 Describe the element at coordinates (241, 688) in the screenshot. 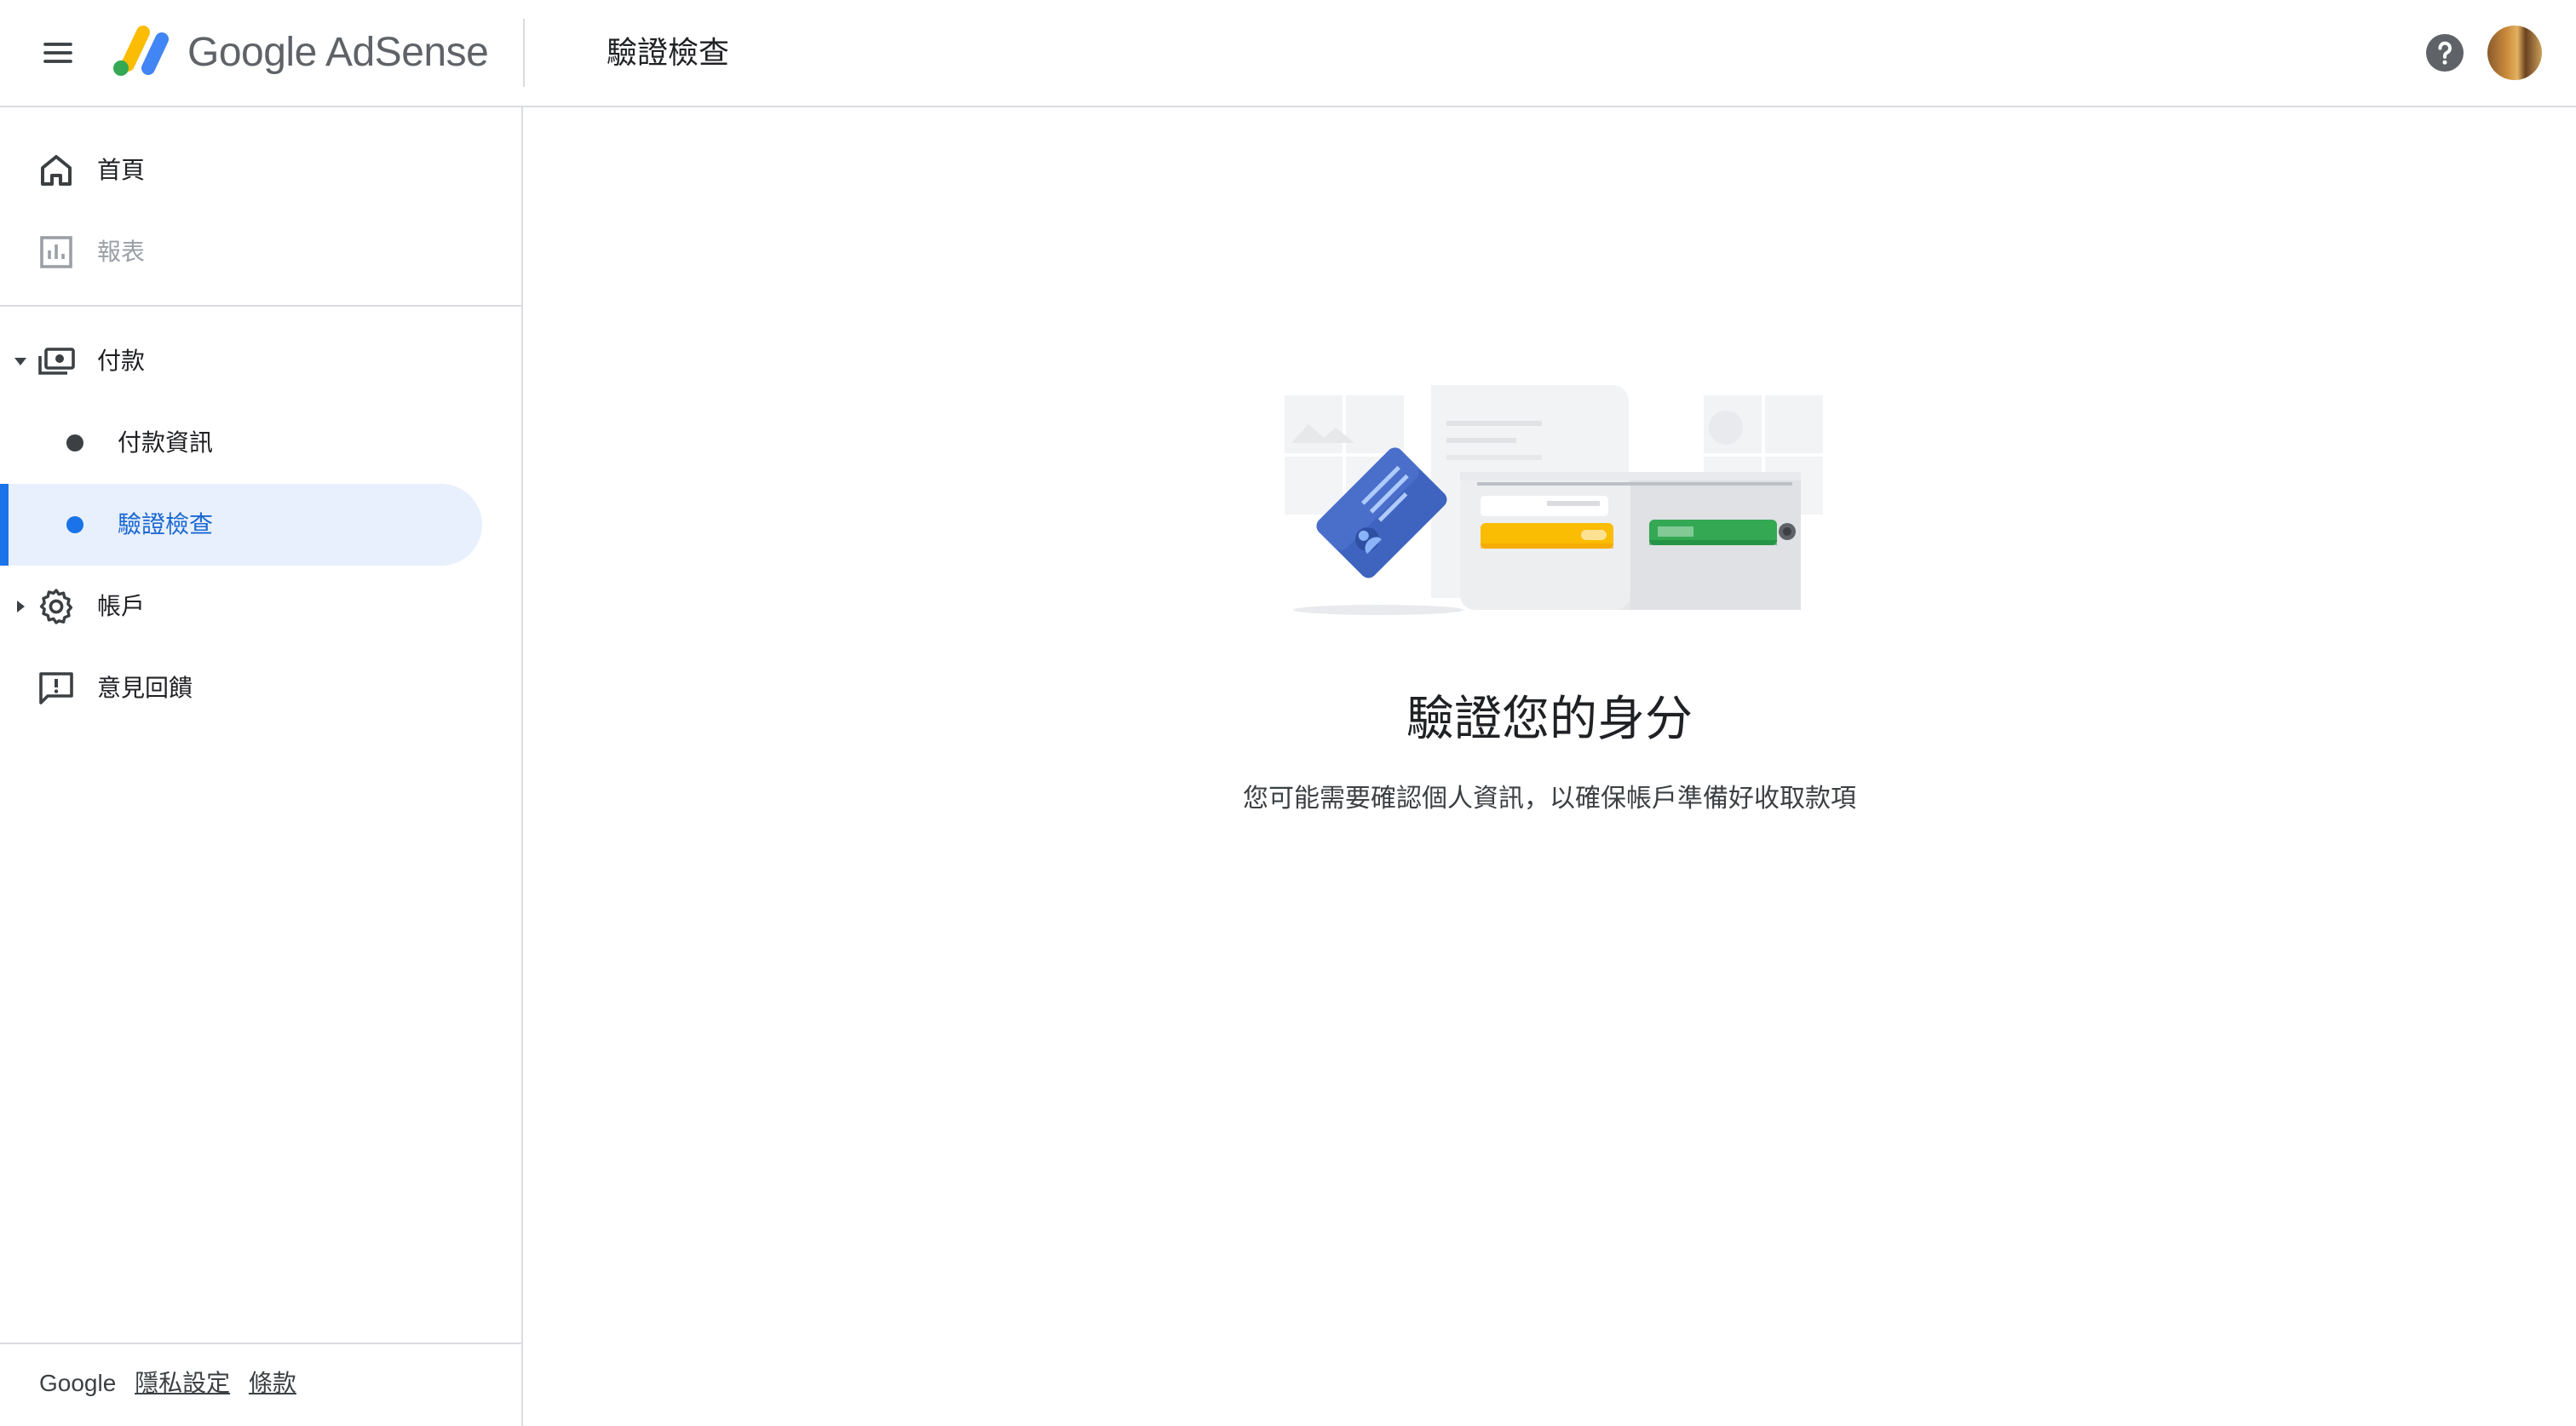

I see `sidebar-item-feedback: 意見回饋` at that location.